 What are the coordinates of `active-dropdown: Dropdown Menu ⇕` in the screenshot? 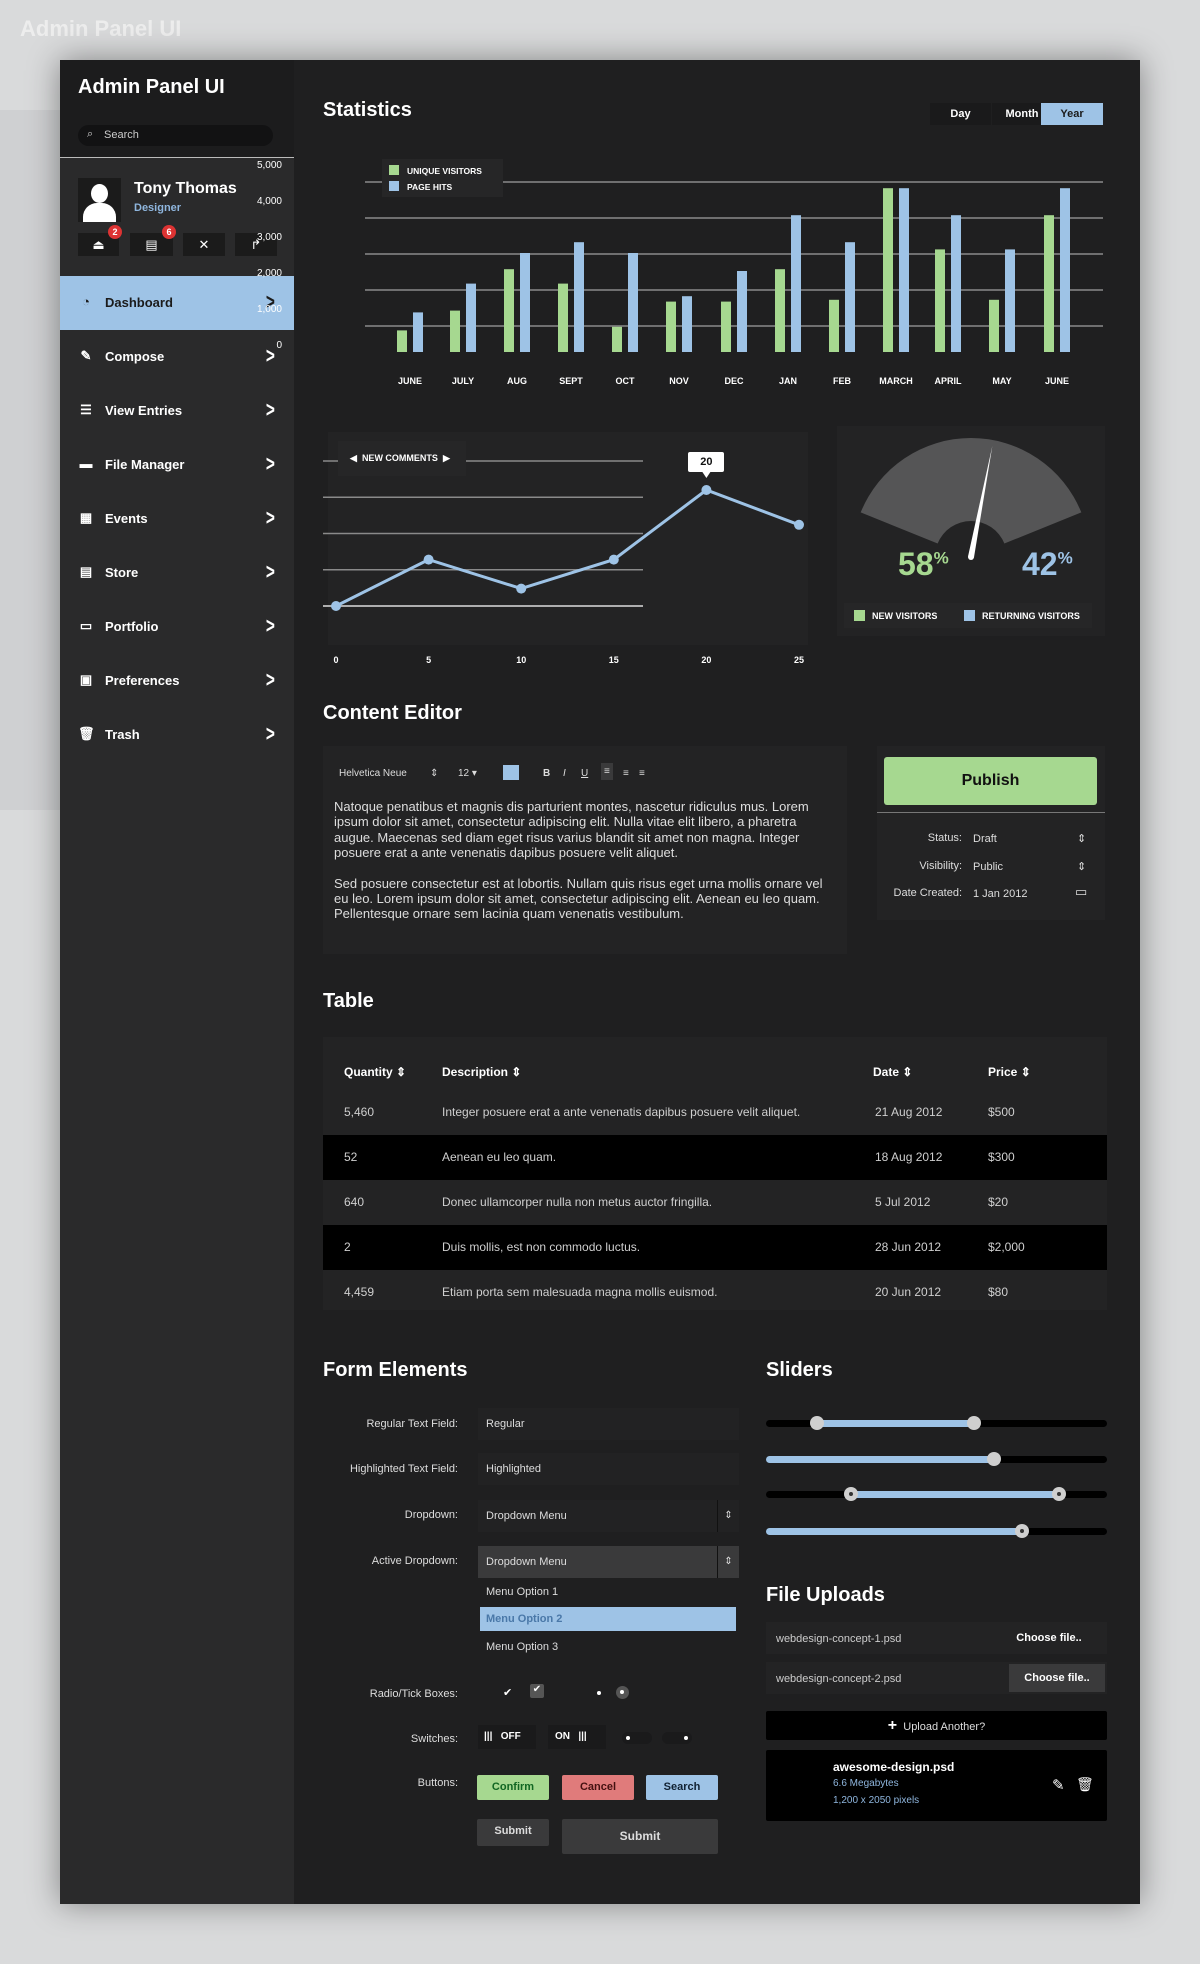 It's located at (608, 1562).